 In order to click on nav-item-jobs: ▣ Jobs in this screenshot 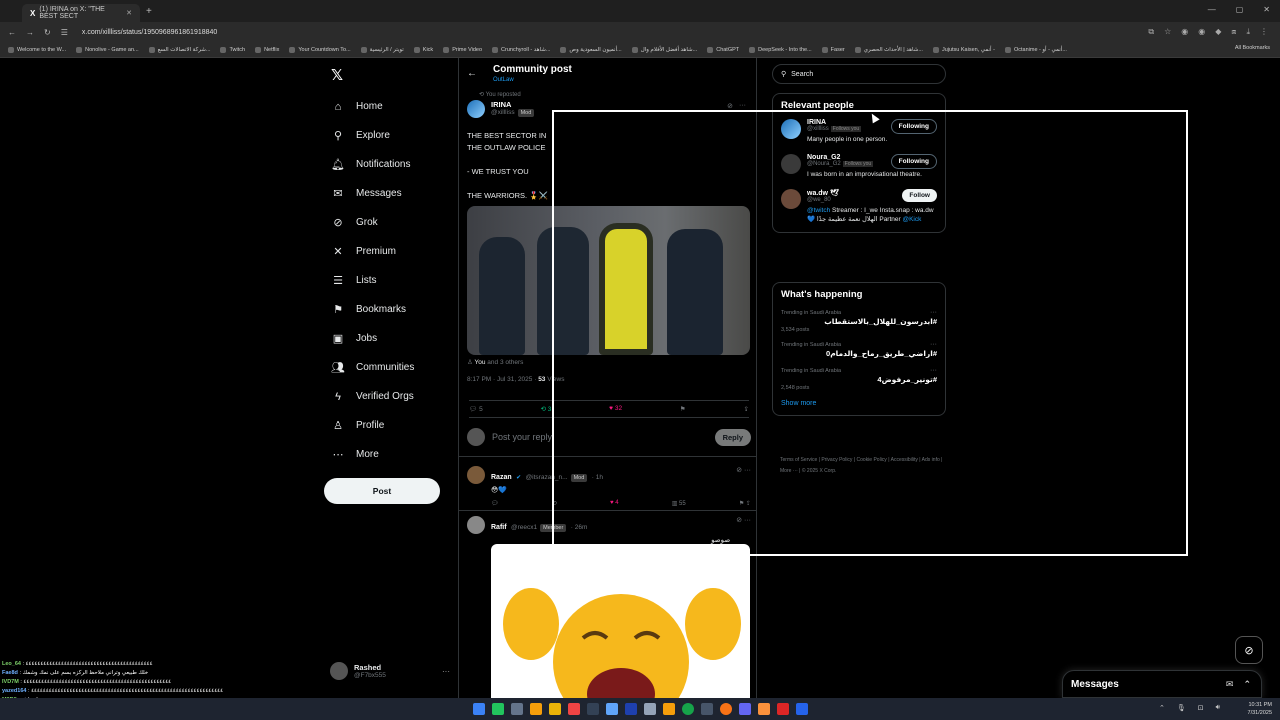, I will do `click(389, 338)`.